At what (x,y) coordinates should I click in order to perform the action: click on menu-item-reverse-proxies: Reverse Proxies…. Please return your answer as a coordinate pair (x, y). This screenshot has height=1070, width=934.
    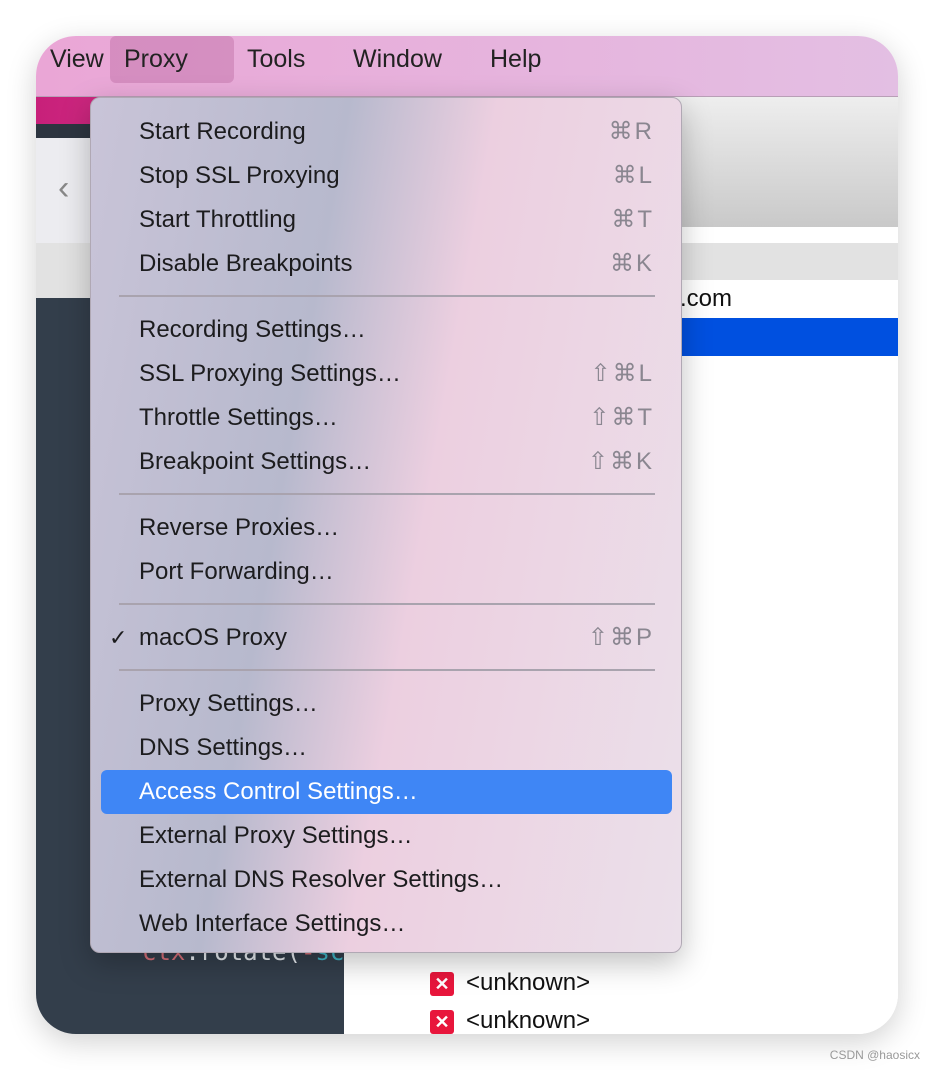
    Looking at the image, I should click on (386, 528).